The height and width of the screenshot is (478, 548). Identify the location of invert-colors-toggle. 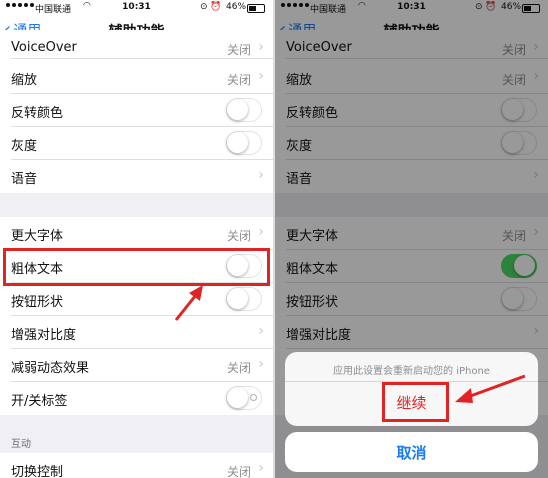
(244, 110).